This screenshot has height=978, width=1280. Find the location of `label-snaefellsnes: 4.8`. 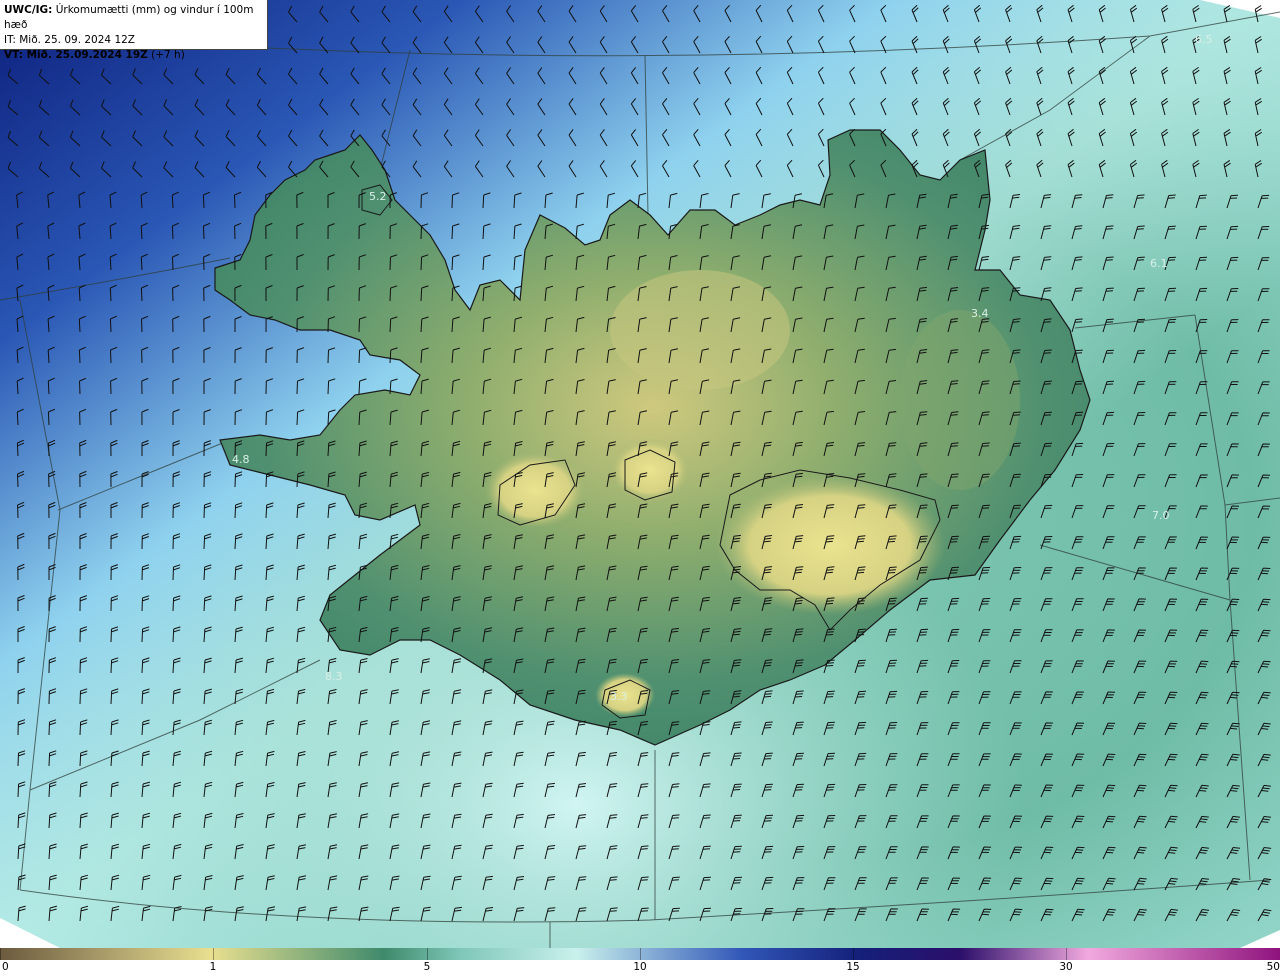

label-snaefellsnes: 4.8 is located at coordinates (241, 459).